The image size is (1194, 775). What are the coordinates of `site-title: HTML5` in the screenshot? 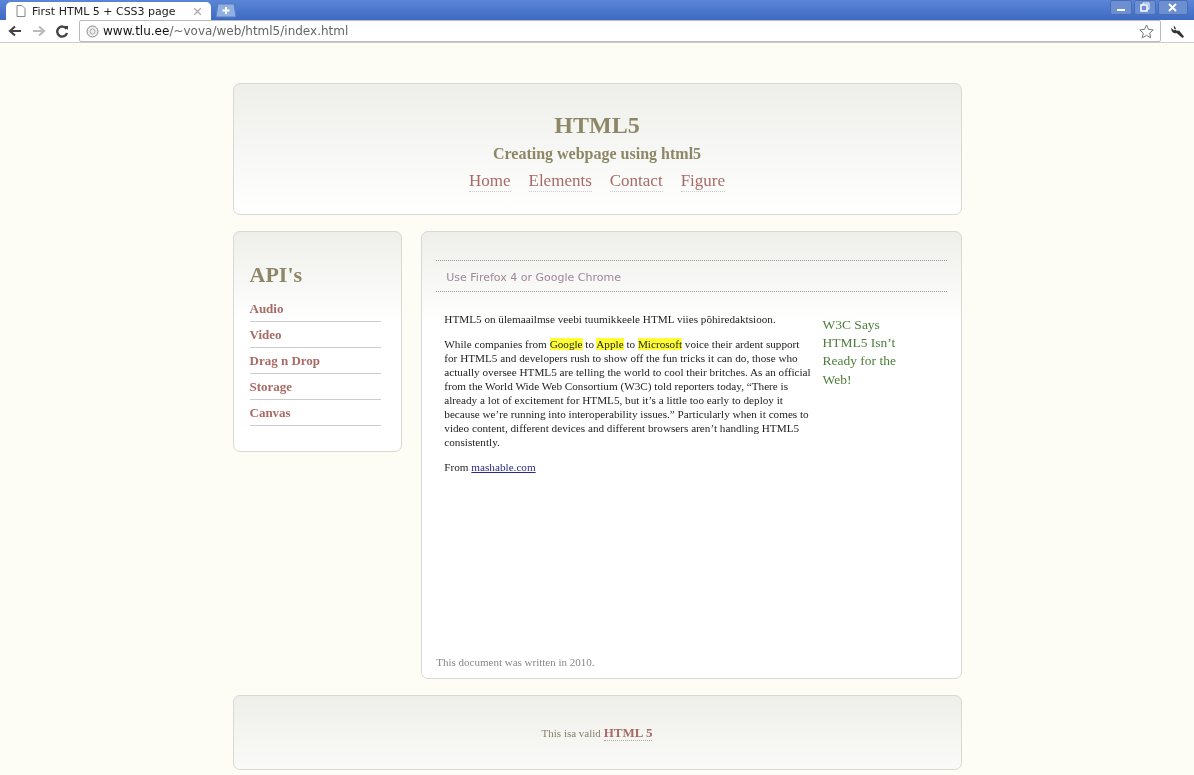 It's located at (597, 125).